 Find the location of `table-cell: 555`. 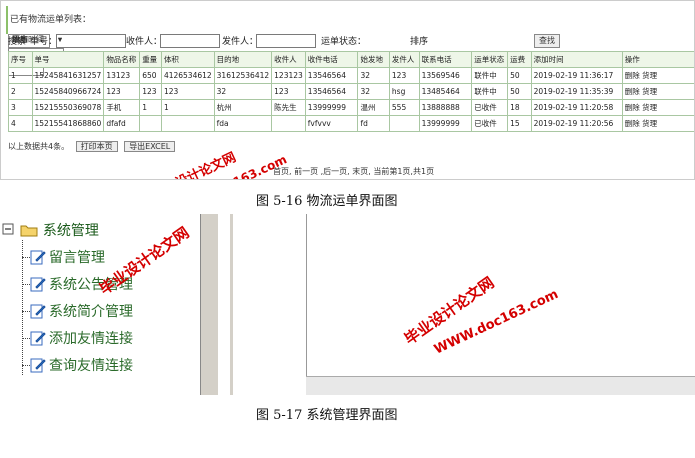

table-cell: 555 is located at coordinates (404, 107).